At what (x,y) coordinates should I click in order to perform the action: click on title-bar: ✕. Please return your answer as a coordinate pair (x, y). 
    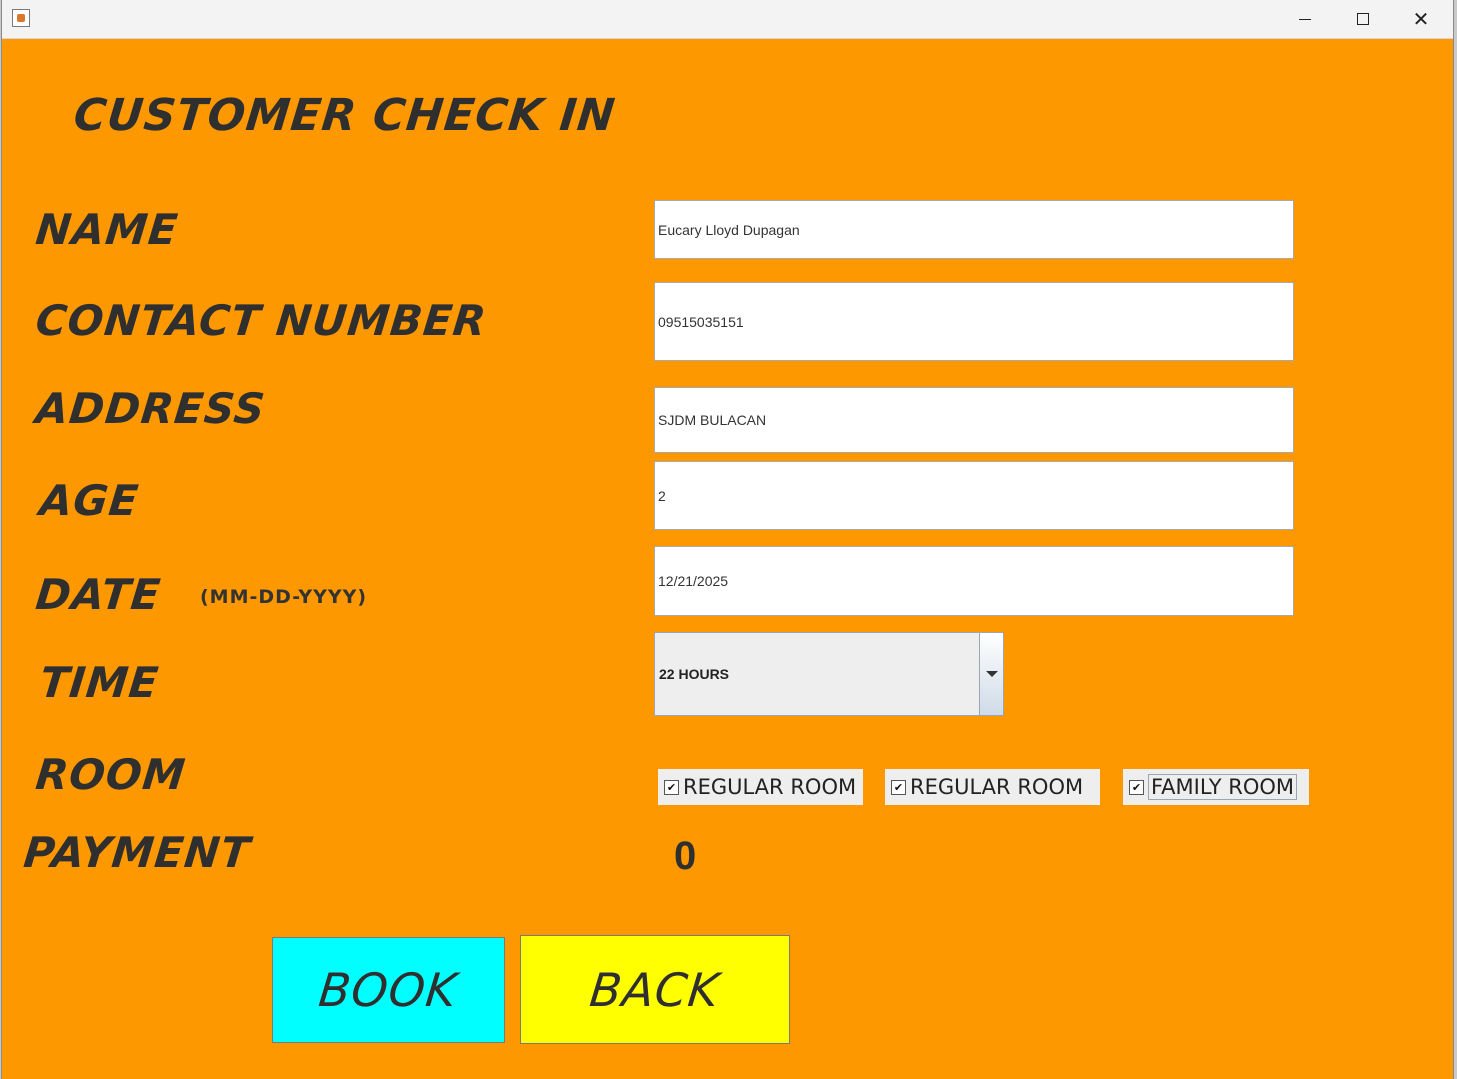
    Looking at the image, I should click on (727, 19).